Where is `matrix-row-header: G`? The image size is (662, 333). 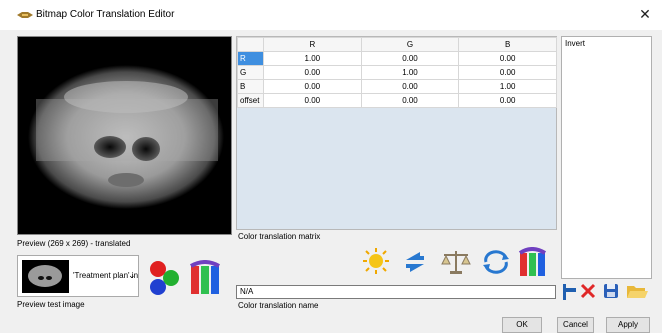 matrix-row-header: G is located at coordinates (250, 72).